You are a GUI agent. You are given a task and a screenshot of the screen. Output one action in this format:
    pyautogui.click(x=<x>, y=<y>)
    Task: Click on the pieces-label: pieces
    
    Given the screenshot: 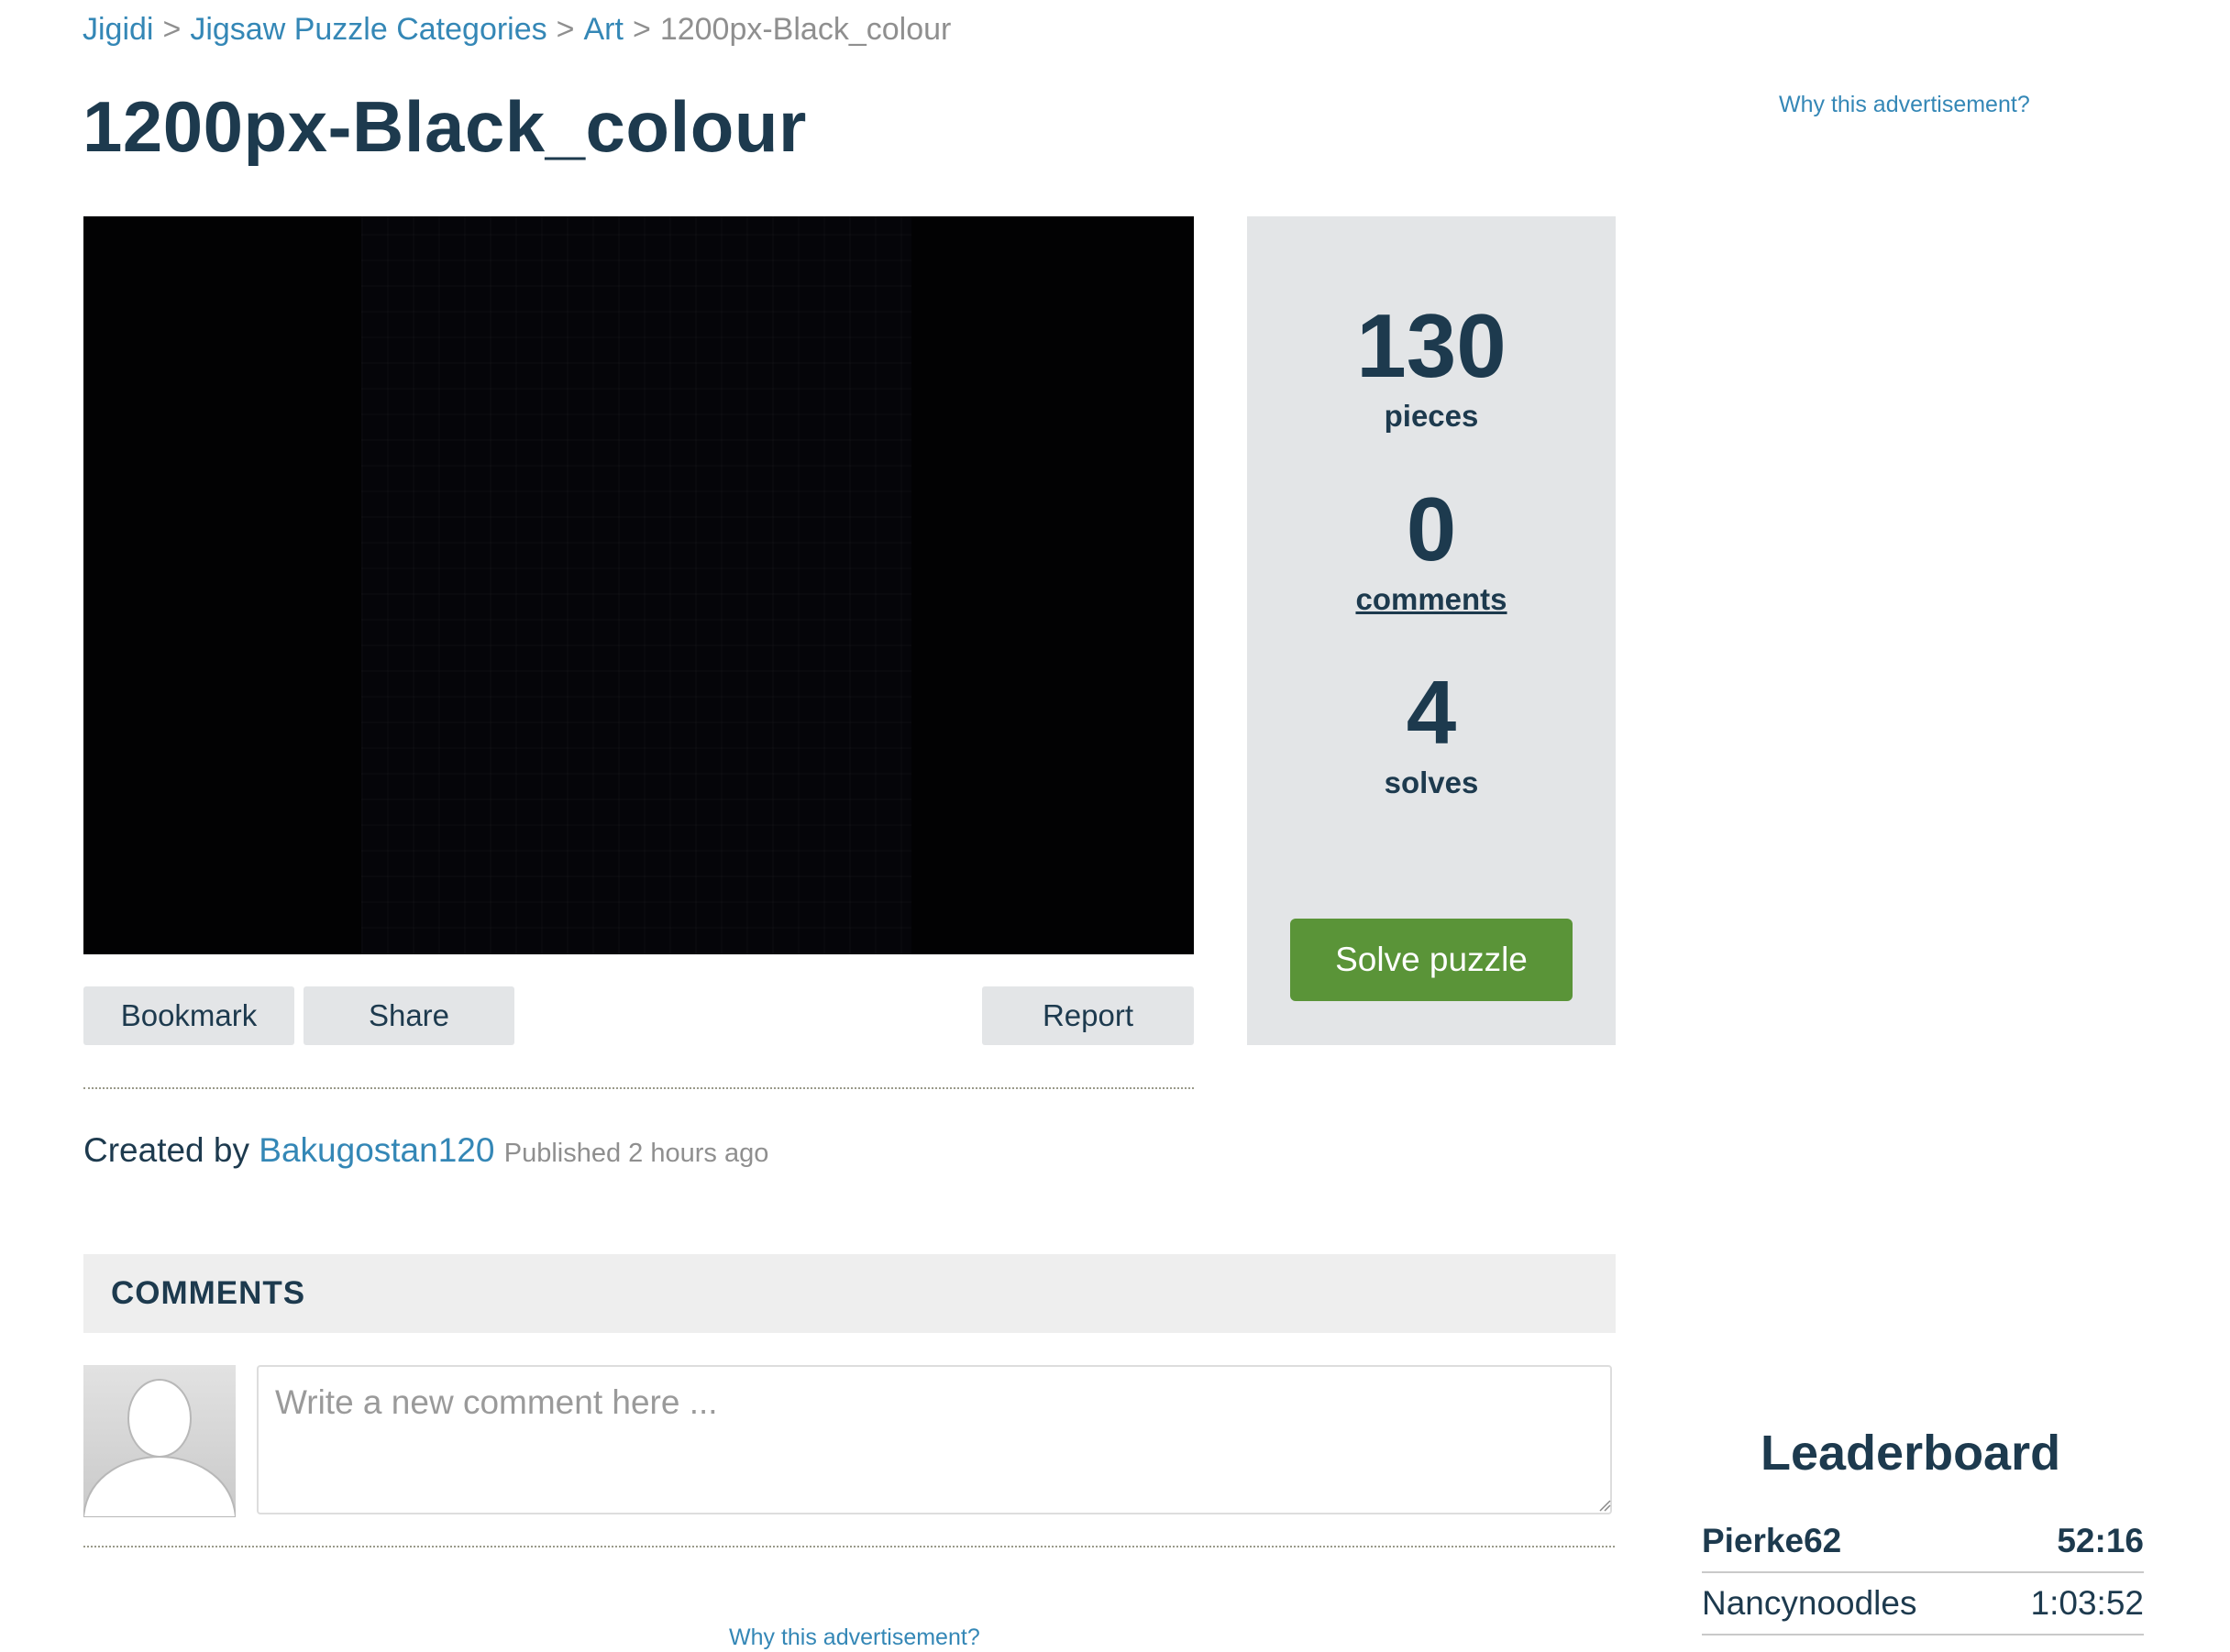 What is the action you would take?
    pyautogui.click(x=1431, y=416)
    